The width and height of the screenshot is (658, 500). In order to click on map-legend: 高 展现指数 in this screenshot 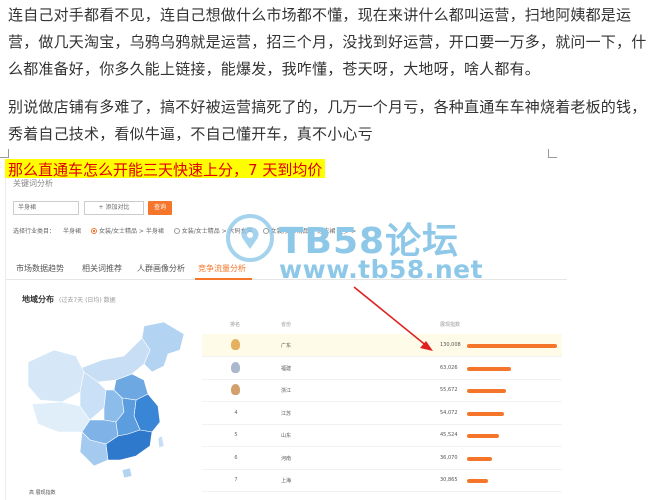, I will do `click(42, 493)`.